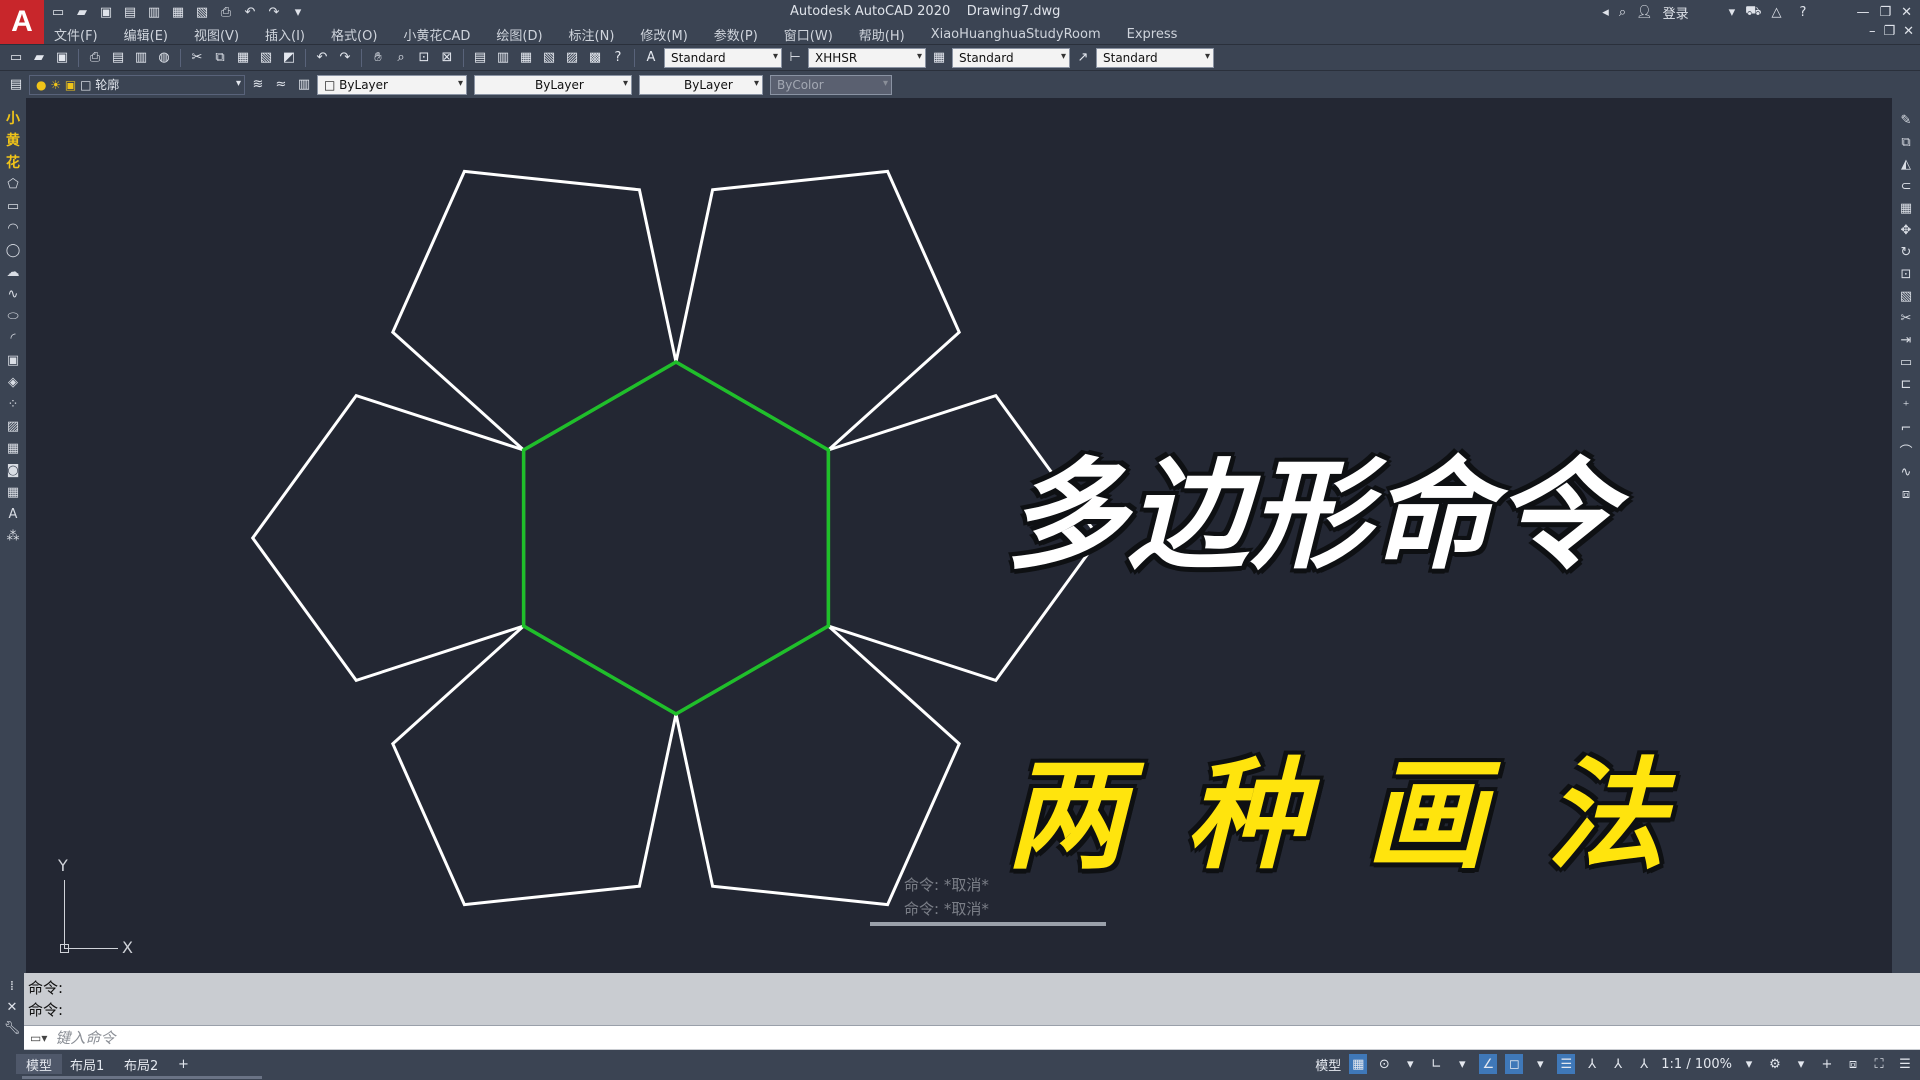 This screenshot has width=1920, height=1080. What do you see at coordinates (12, 1007) in the screenshot?
I see `close-icon: ✕` at bounding box center [12, 1007].